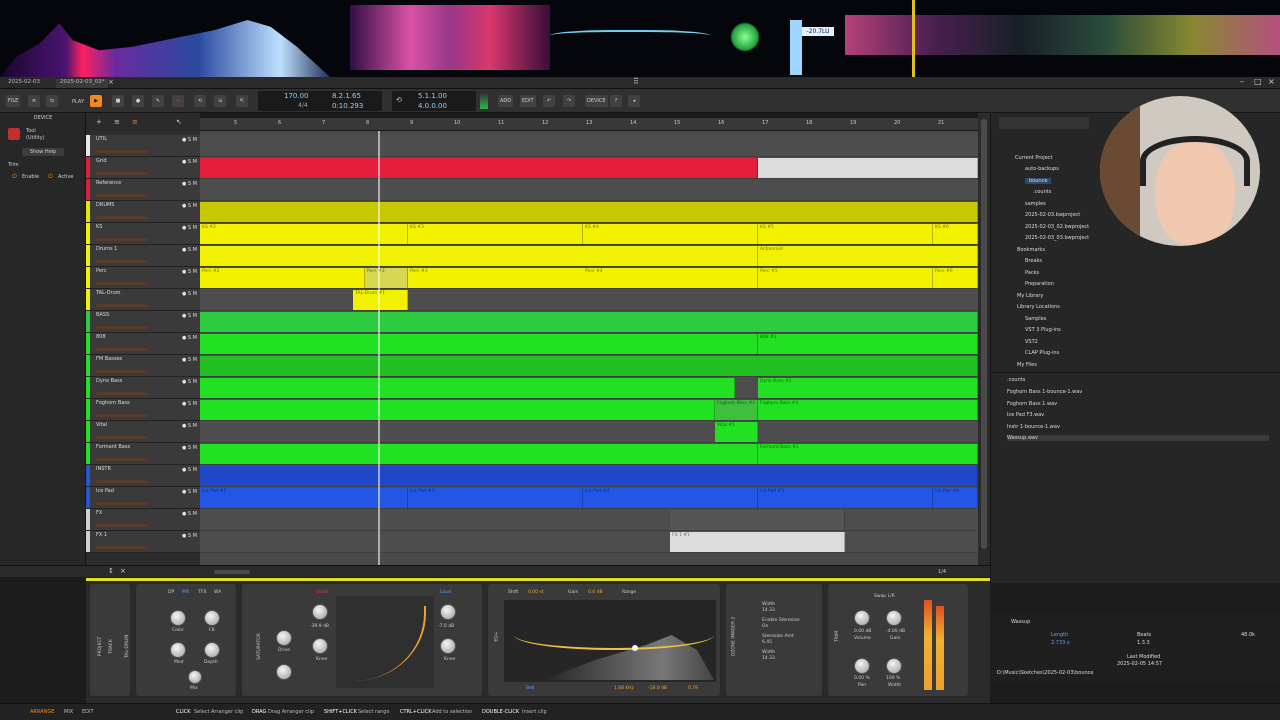 This screenshot has width=1280, height=720. I want to click on track-header: INSTR ● S M, so click(143, 476).